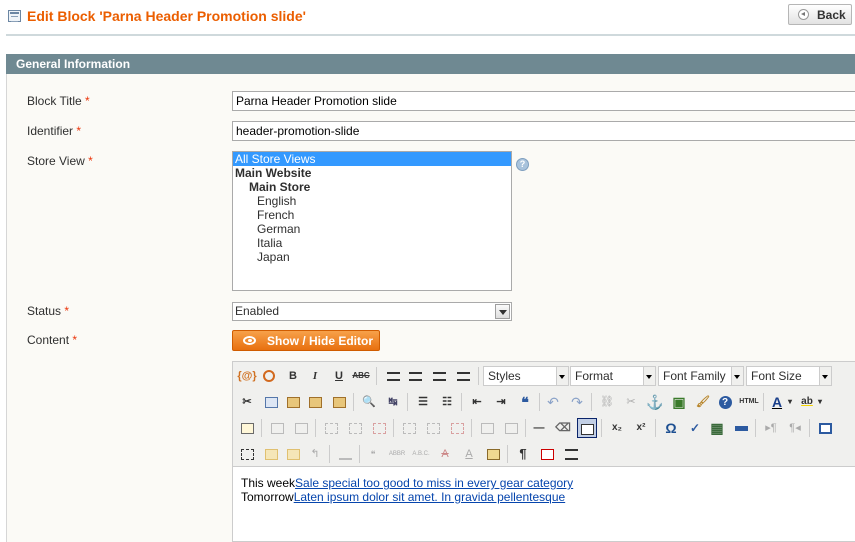 The width and height of the screenshot is (855, 542). I want to click on outdent-icon: ⇤, so click(477, 402).